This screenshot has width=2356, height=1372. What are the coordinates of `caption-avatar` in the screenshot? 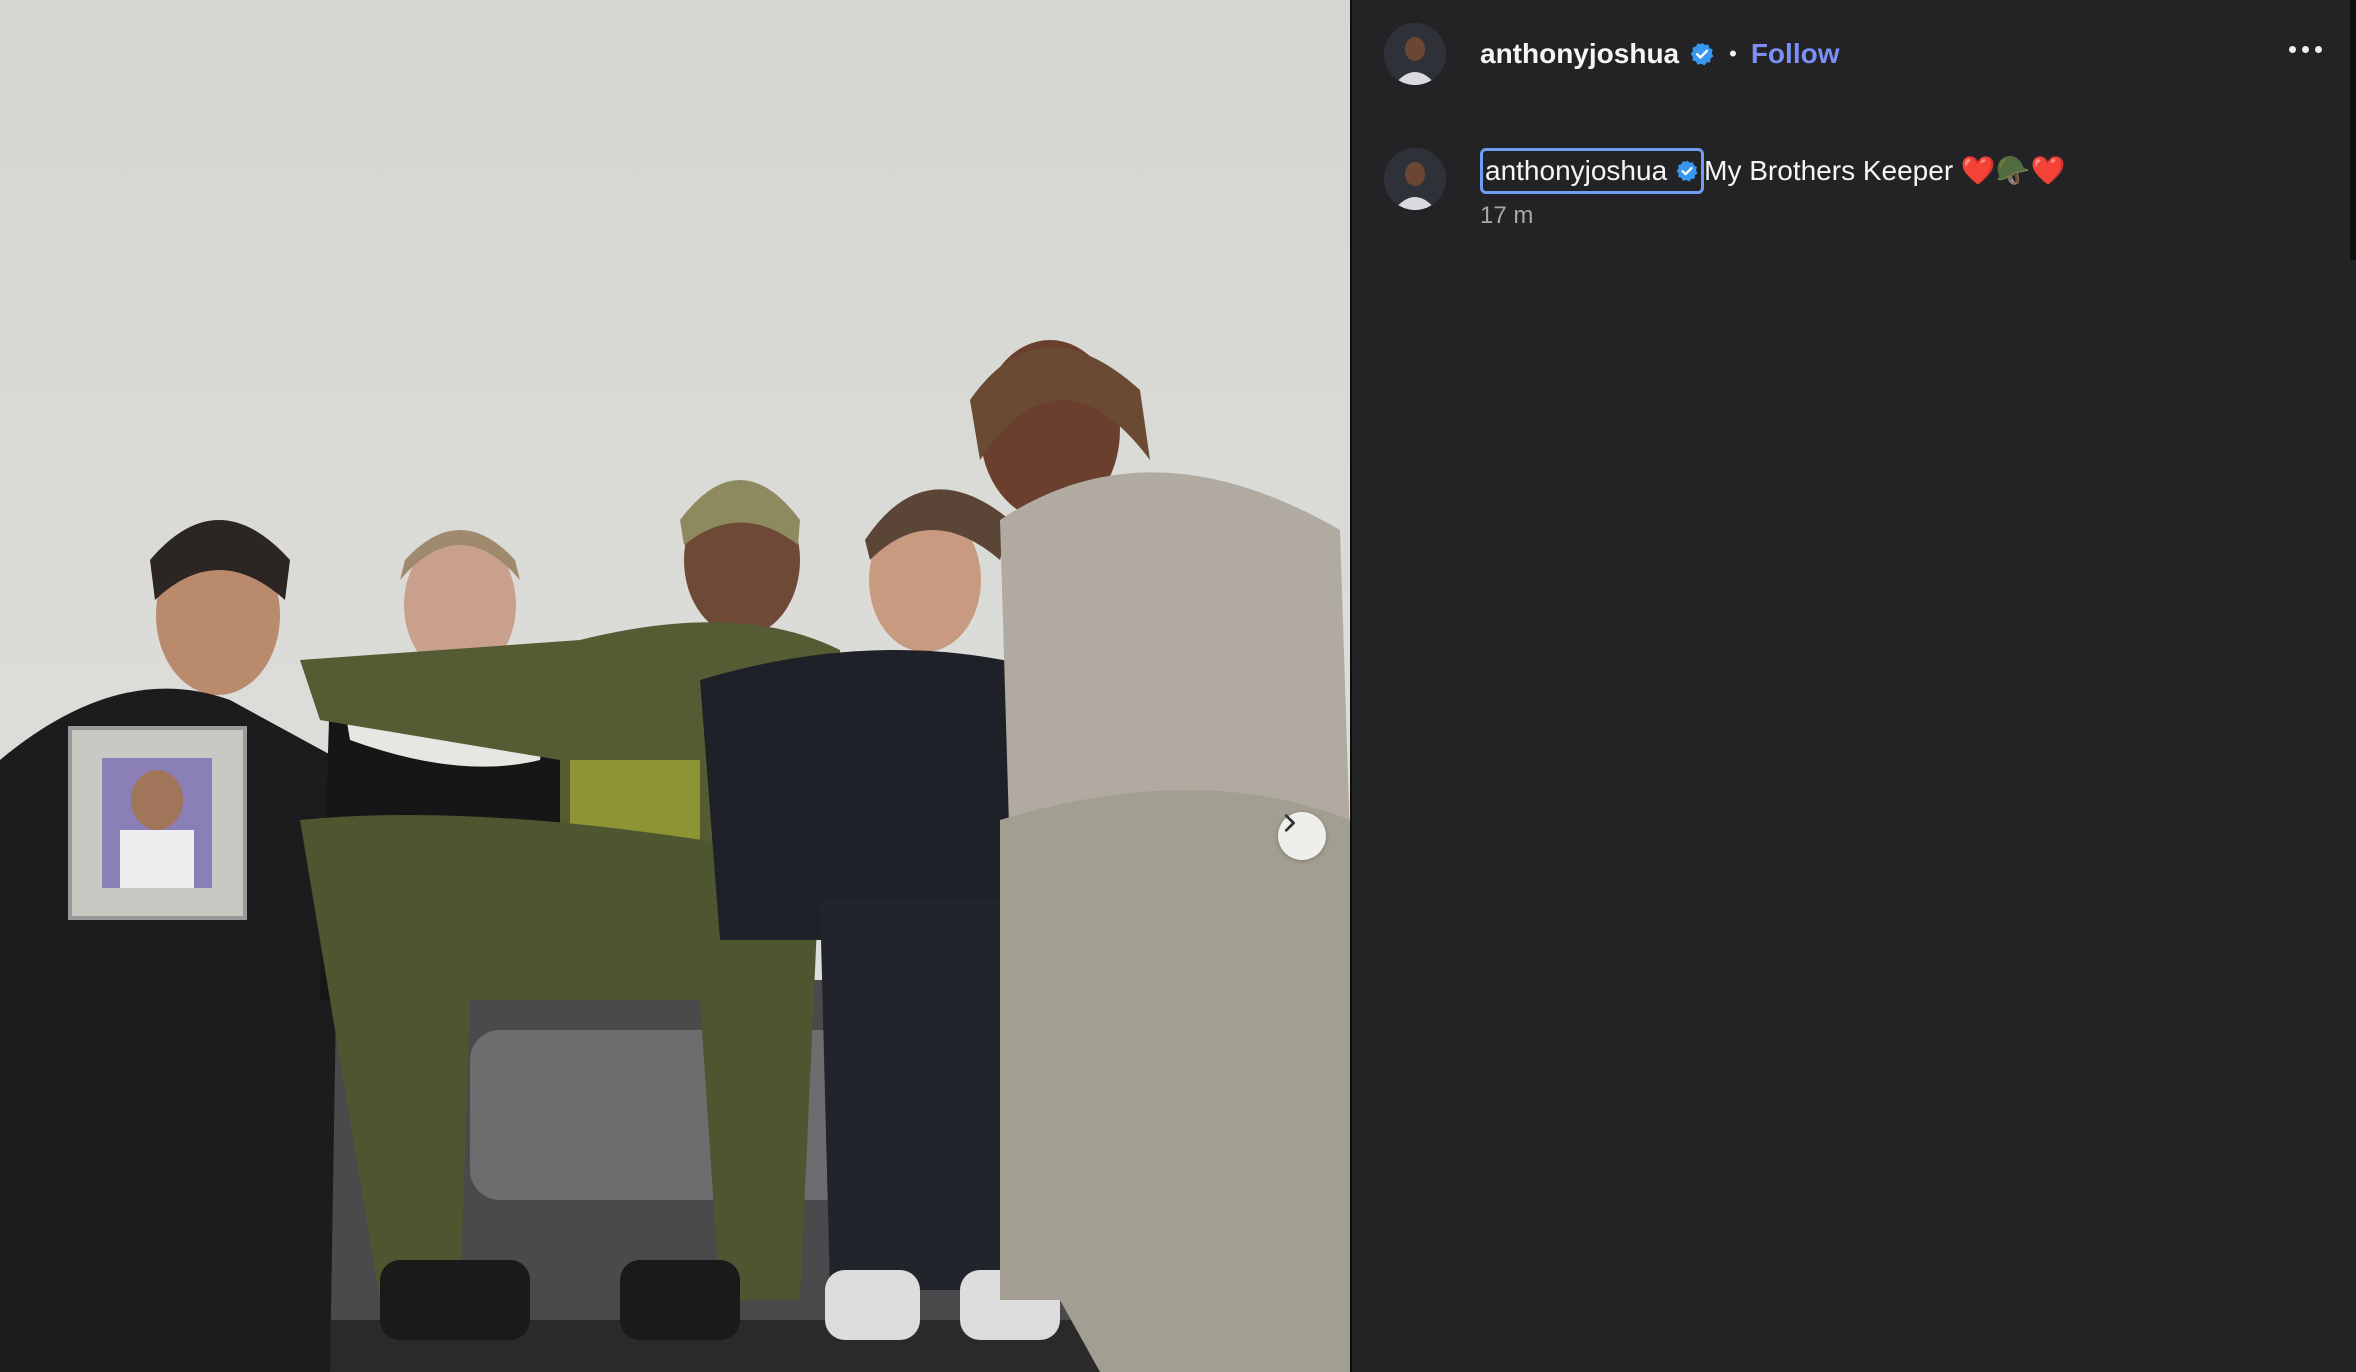 It's located at (1415, 179).